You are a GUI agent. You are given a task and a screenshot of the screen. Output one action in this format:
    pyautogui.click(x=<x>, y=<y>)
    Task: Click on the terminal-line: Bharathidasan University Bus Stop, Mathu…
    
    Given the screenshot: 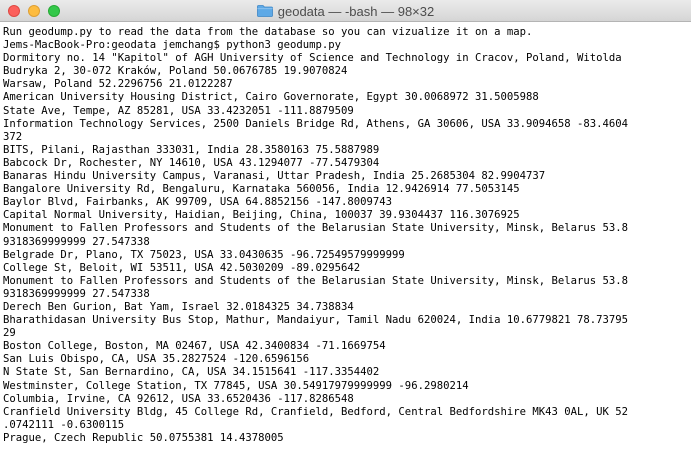 What is the action you would take?
    pyautogui.click(x=316, y=320)
    